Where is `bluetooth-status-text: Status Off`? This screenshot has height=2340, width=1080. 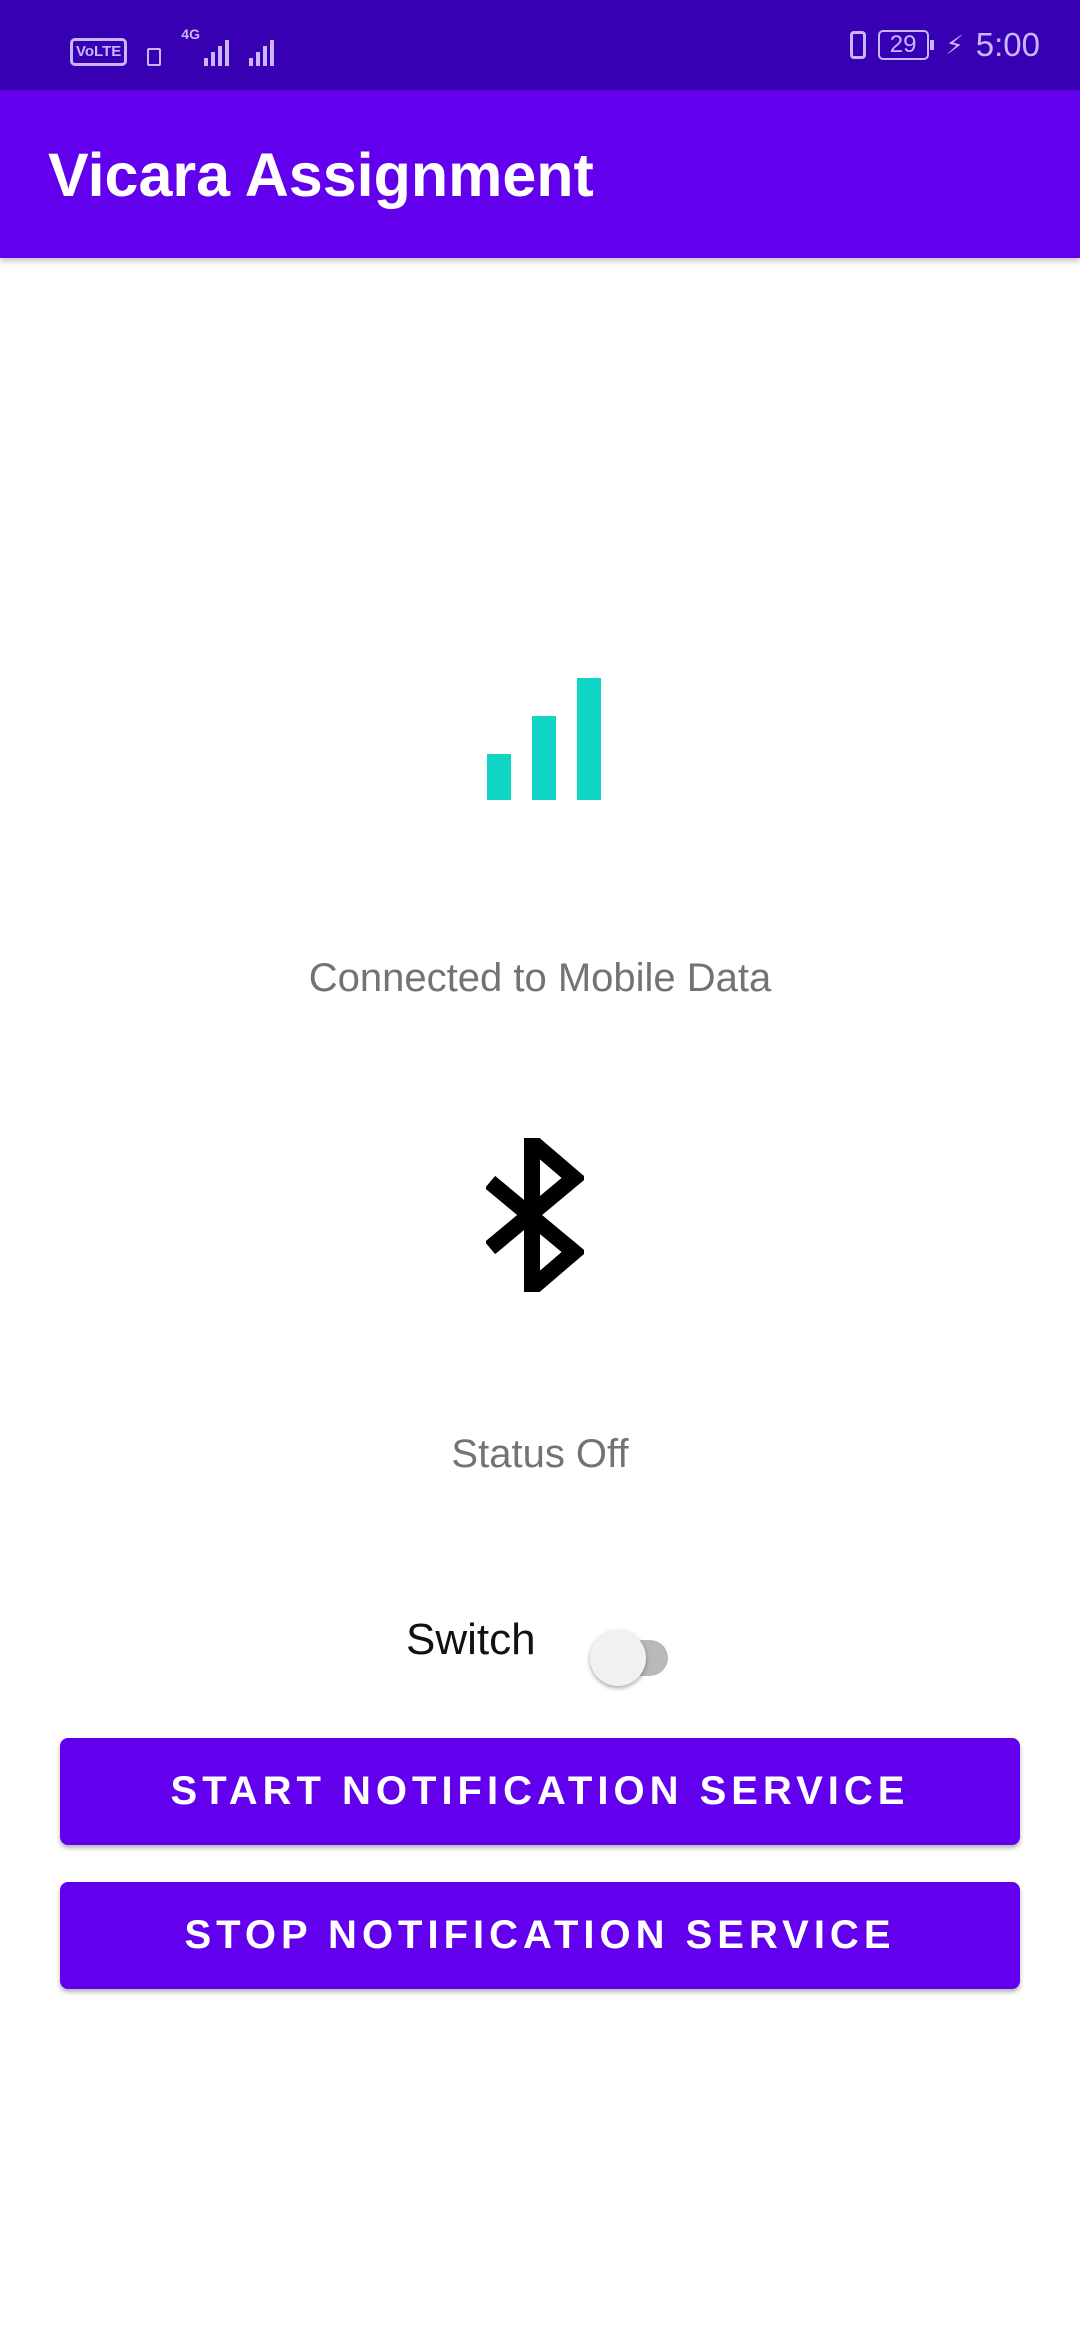
bluetooth-status-text: Status Off is located at coordinates (540, 1454).